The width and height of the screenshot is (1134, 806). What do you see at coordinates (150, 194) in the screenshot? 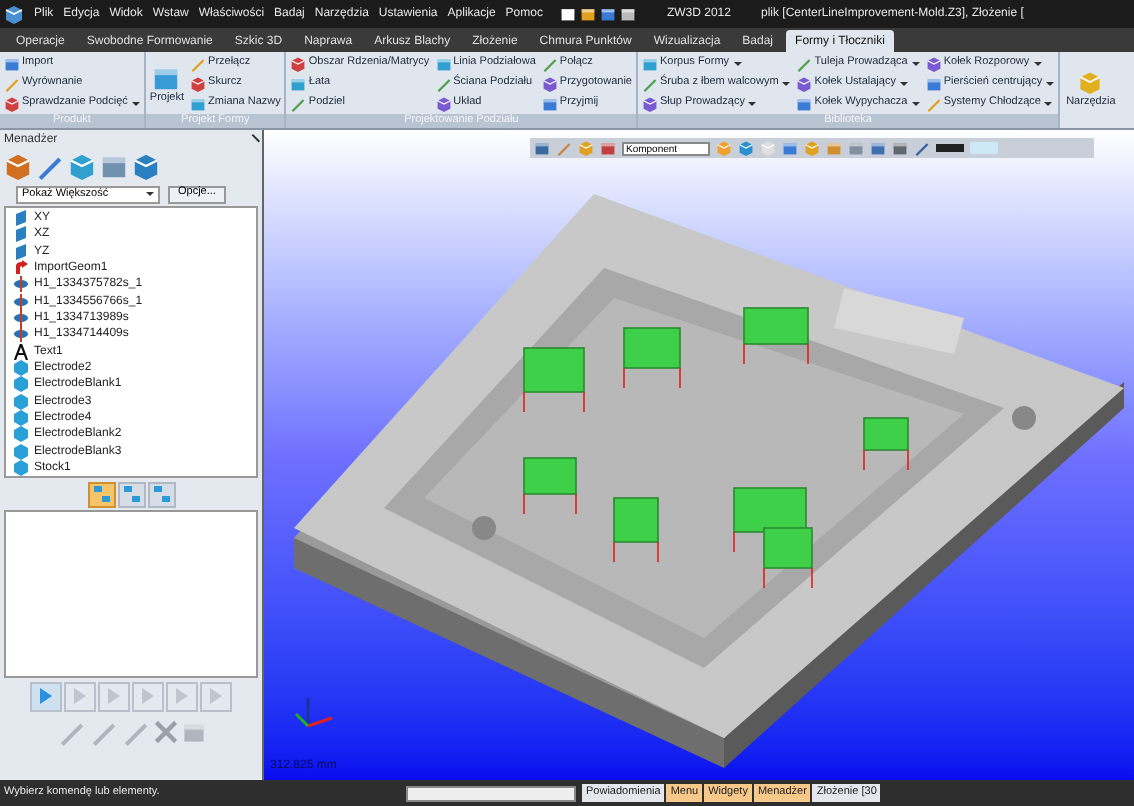
I see `caret-icon` at bounding box center [150, 194].